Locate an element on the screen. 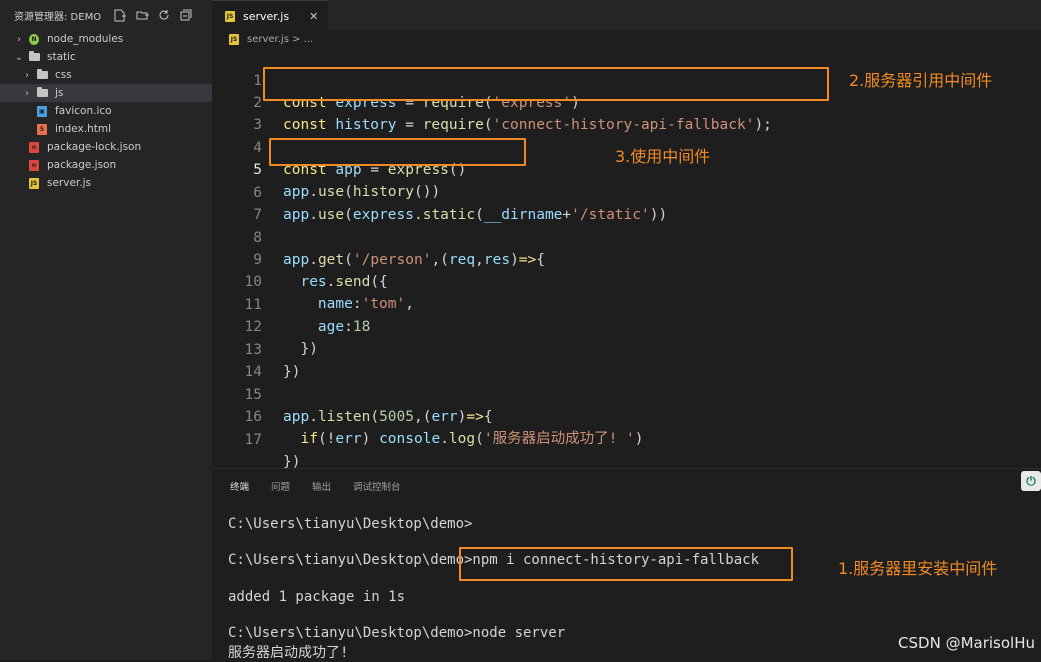 The height and width of the screenshot is (662, 1041). tree-file-index-html: 5 index.html is located at coordinates (106, 129).